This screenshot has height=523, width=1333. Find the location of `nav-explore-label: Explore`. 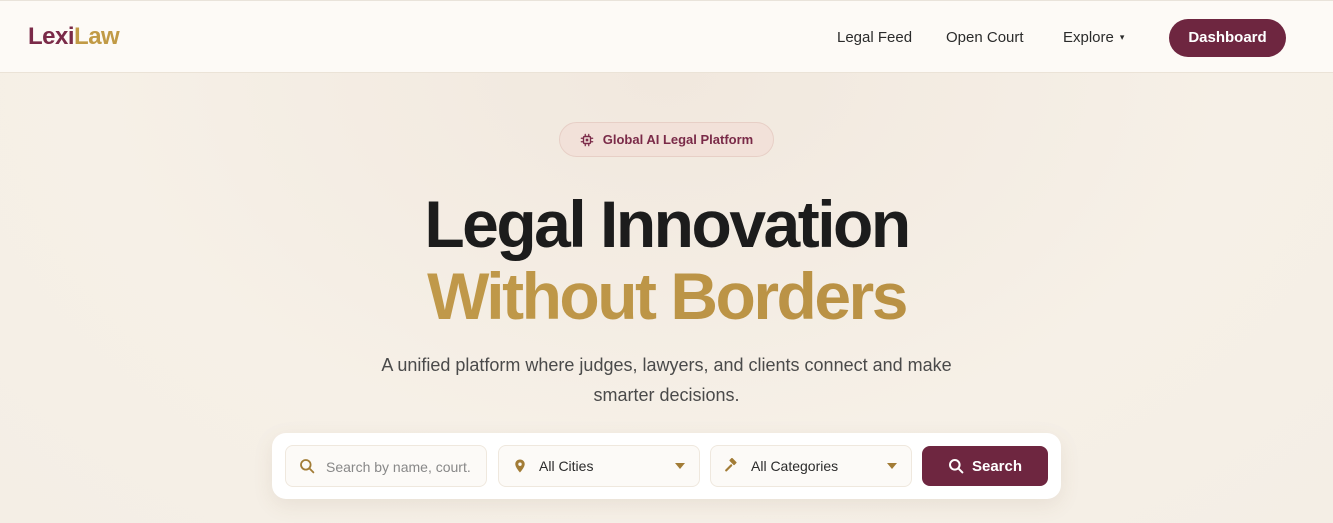

nav-explore-label: Explore is located at coordinates (1088, 37).